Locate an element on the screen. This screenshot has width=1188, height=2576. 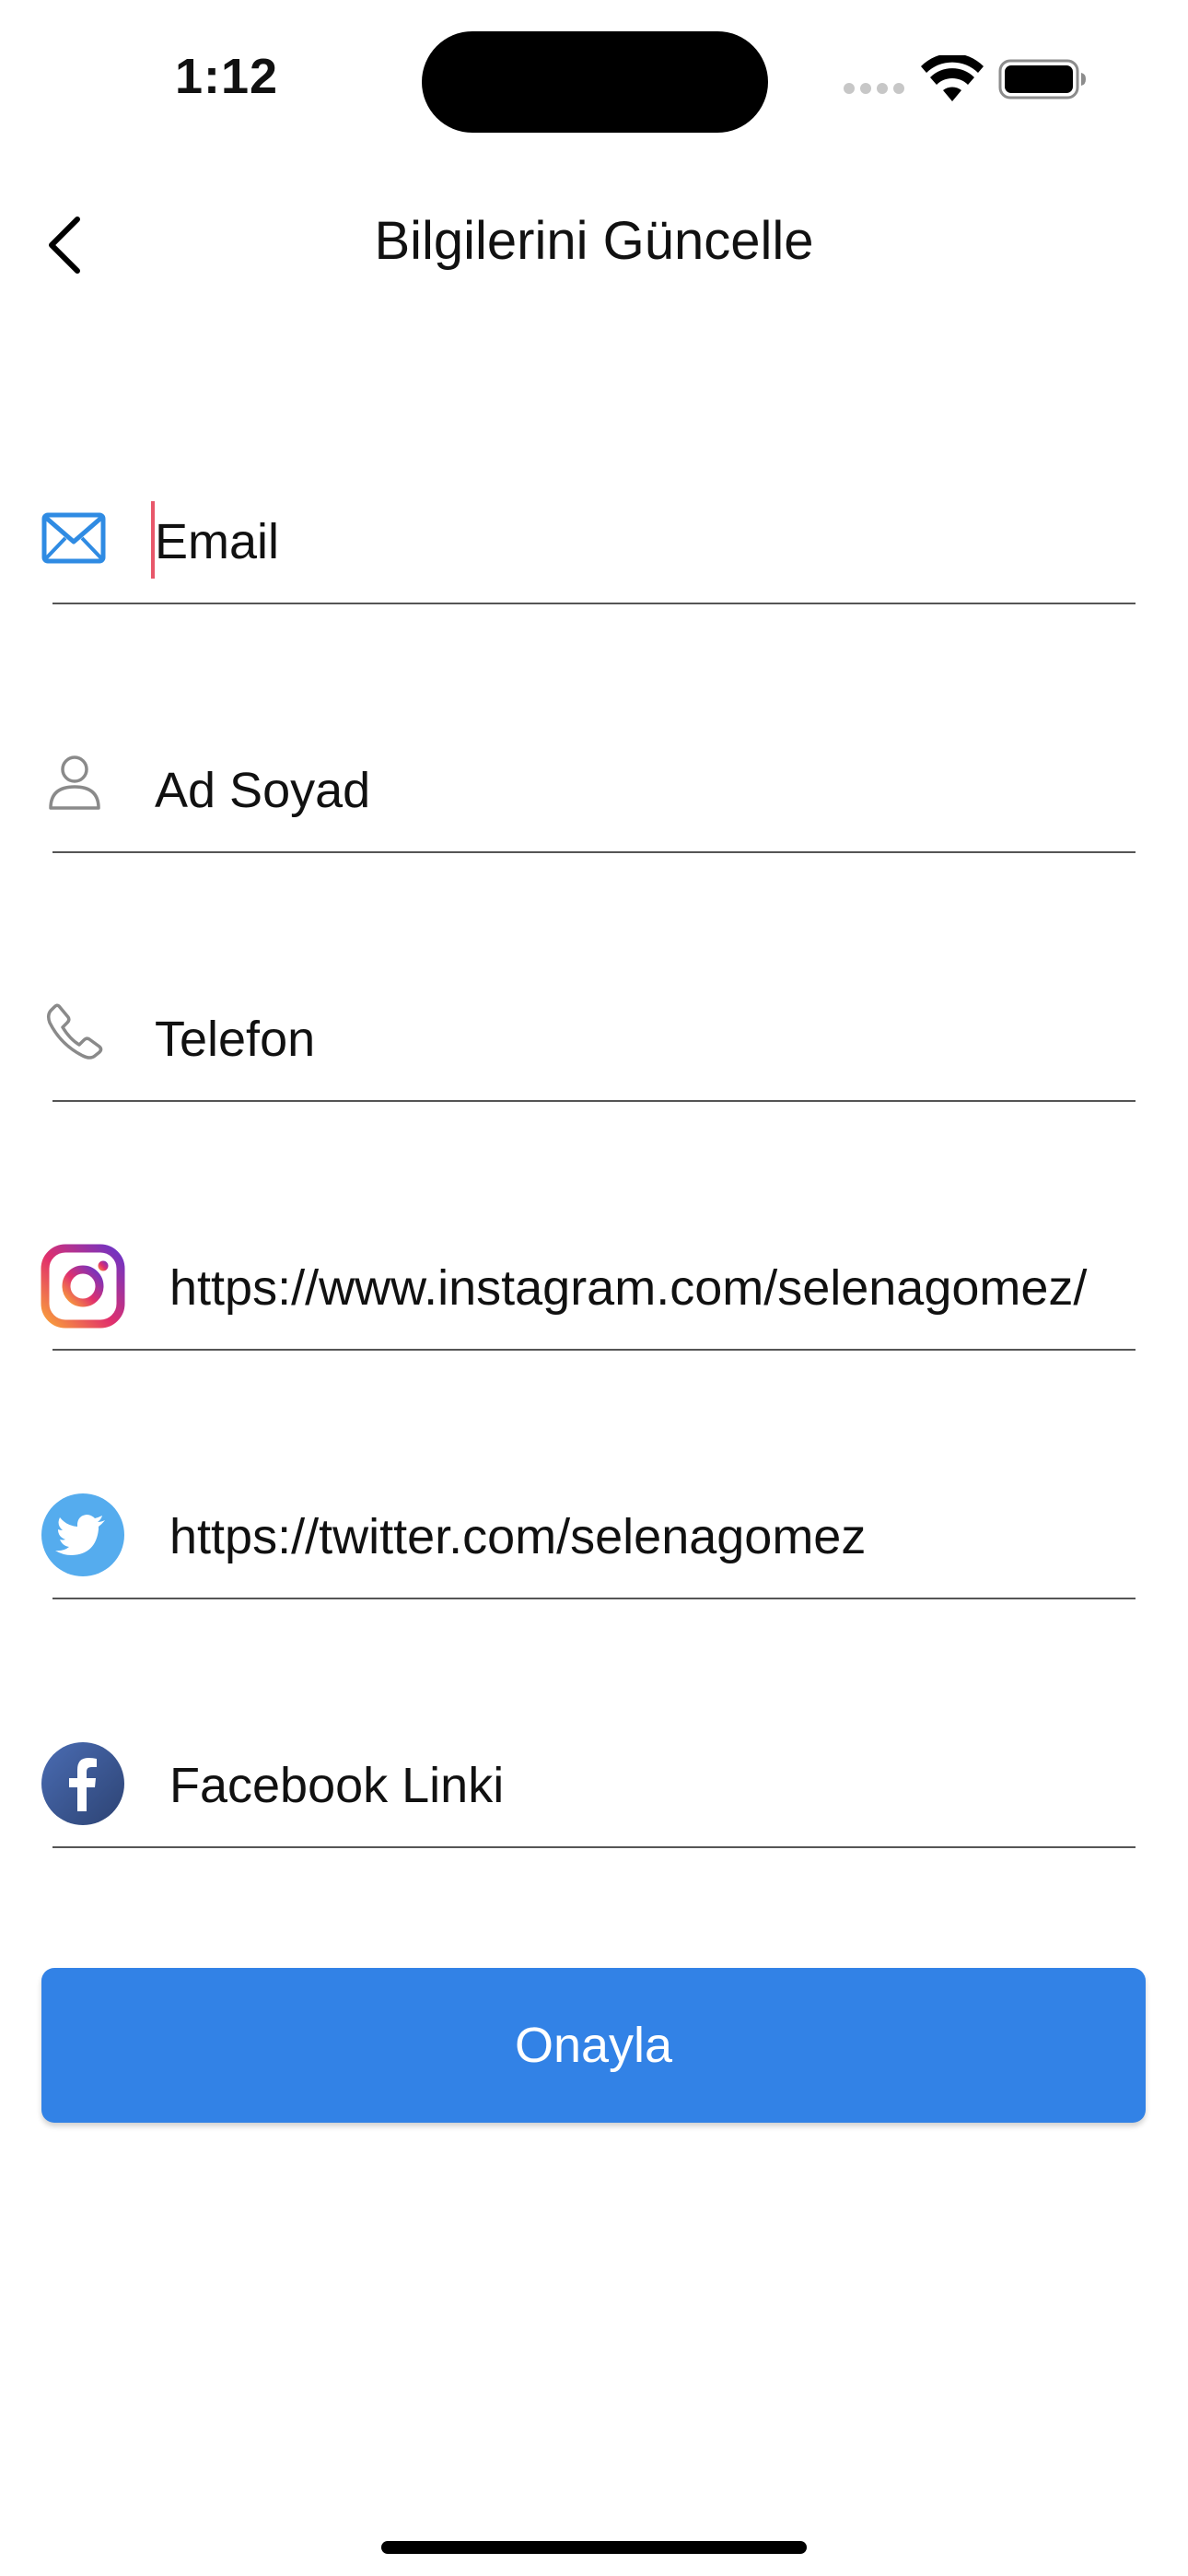
twitter-row is located at coordinates (594, 1534).